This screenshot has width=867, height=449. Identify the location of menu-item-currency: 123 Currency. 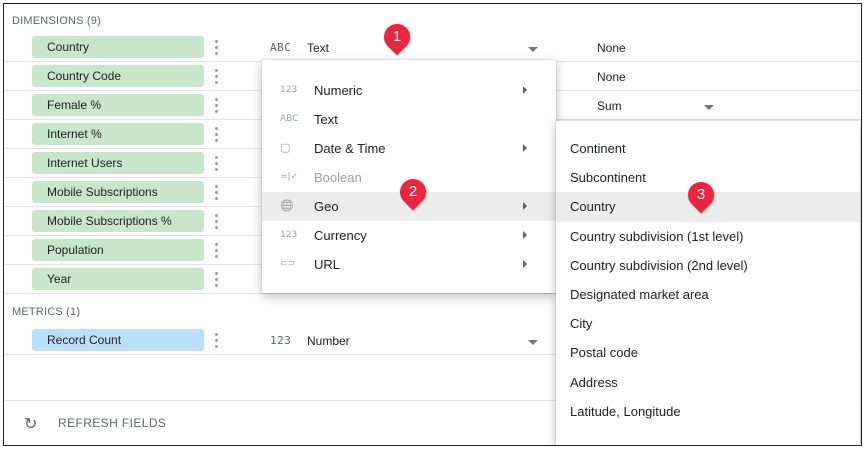
(409, 235).